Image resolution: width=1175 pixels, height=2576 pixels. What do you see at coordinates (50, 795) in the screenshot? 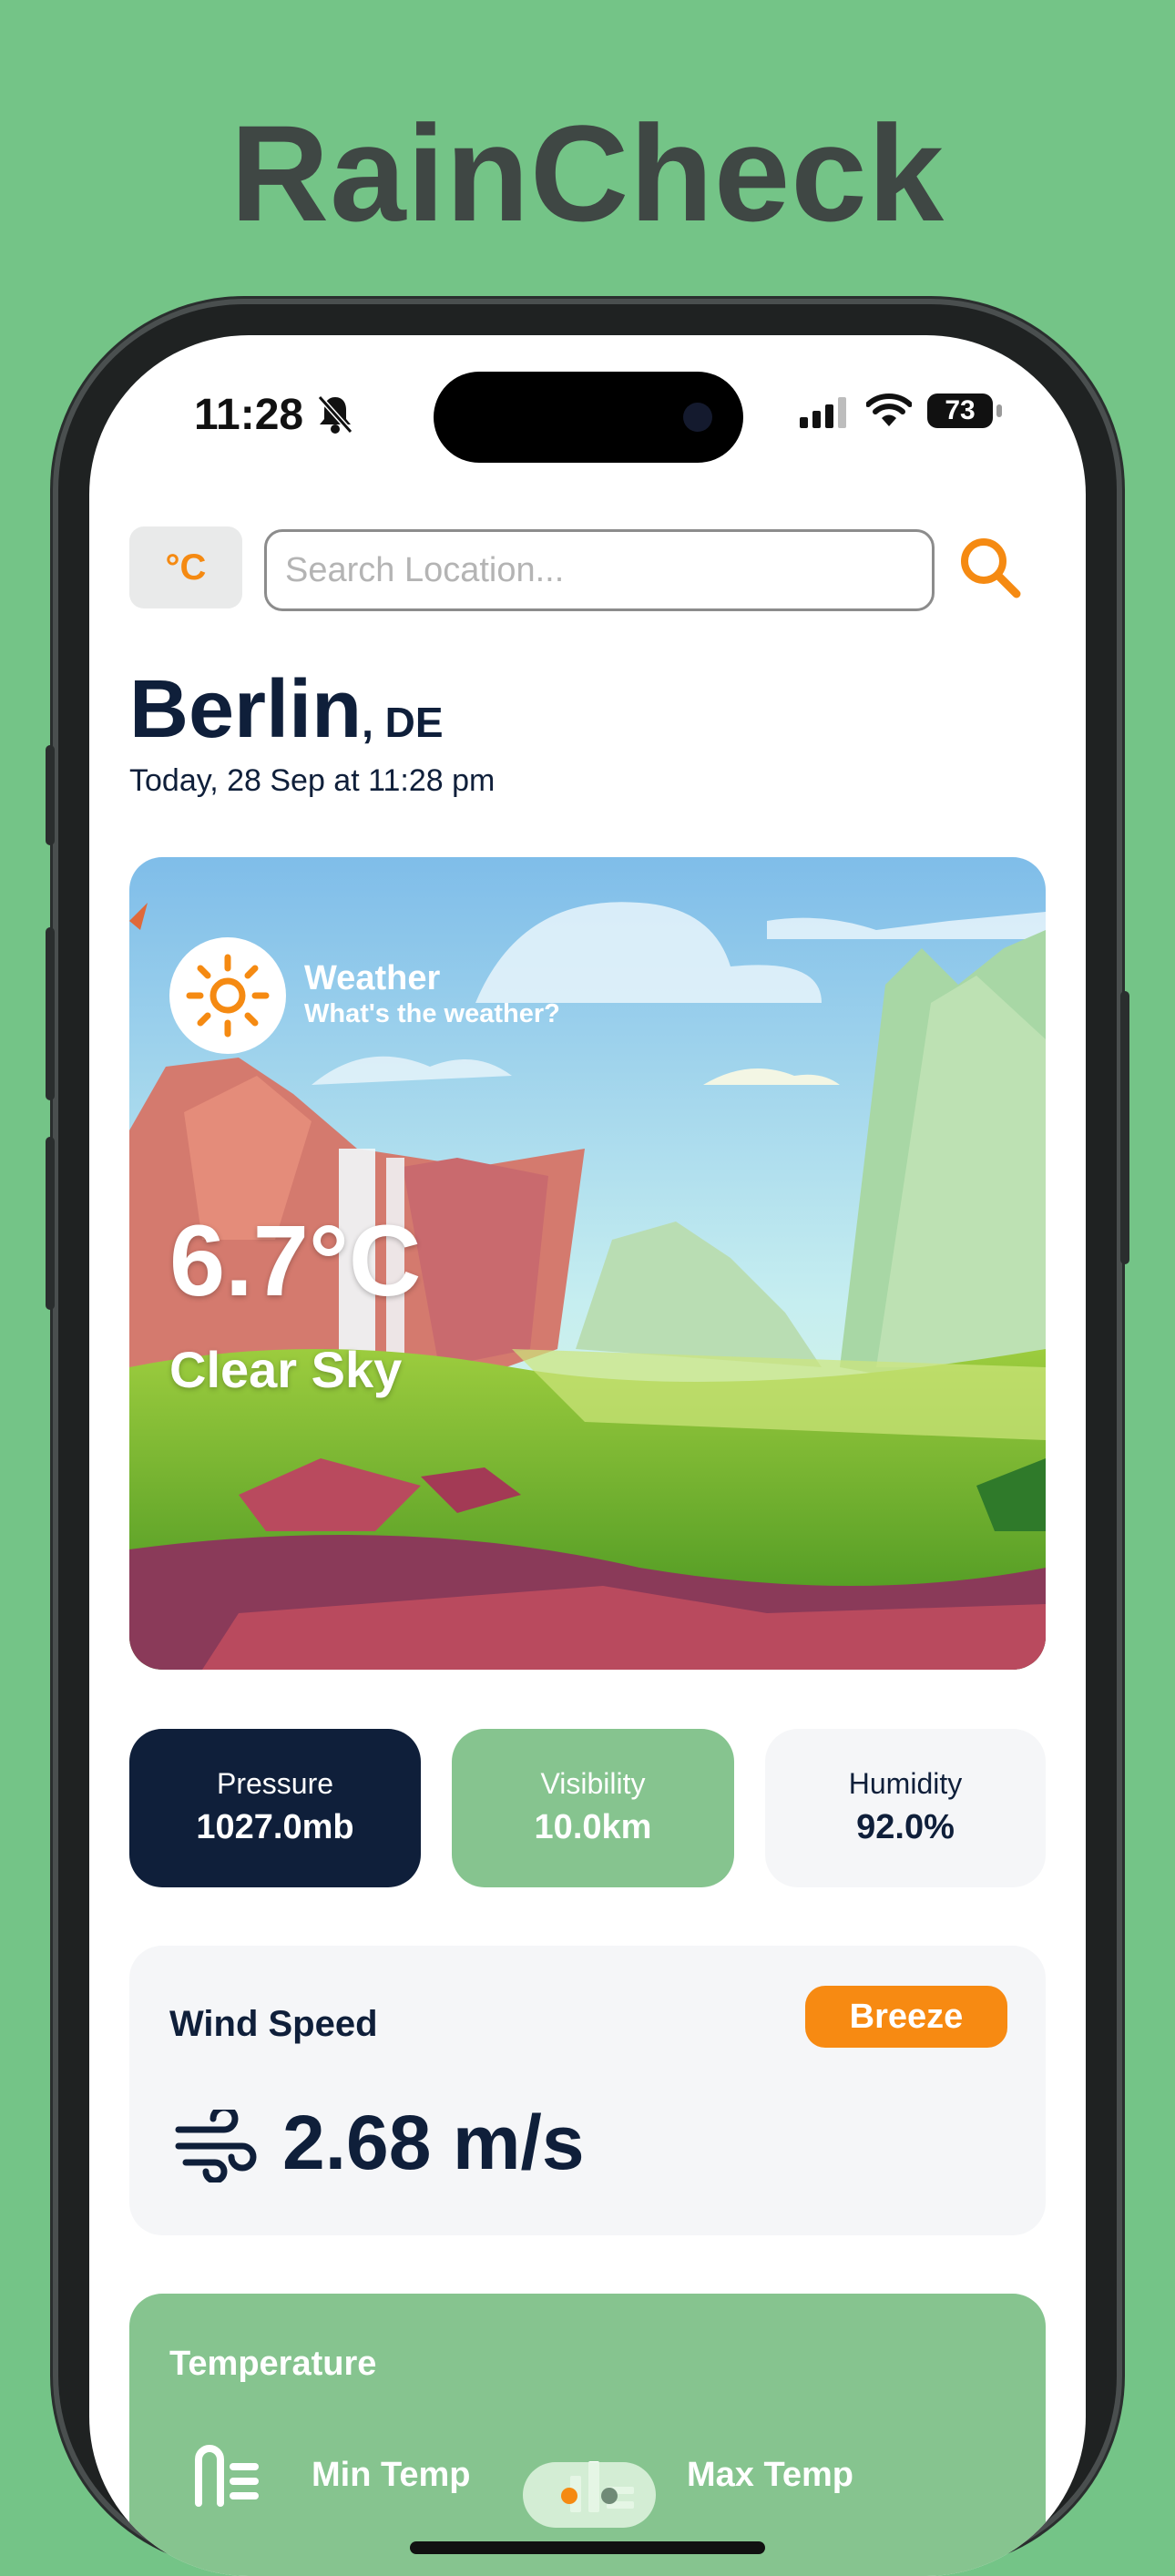
I see `action-button` at bounding box center [50, 795].